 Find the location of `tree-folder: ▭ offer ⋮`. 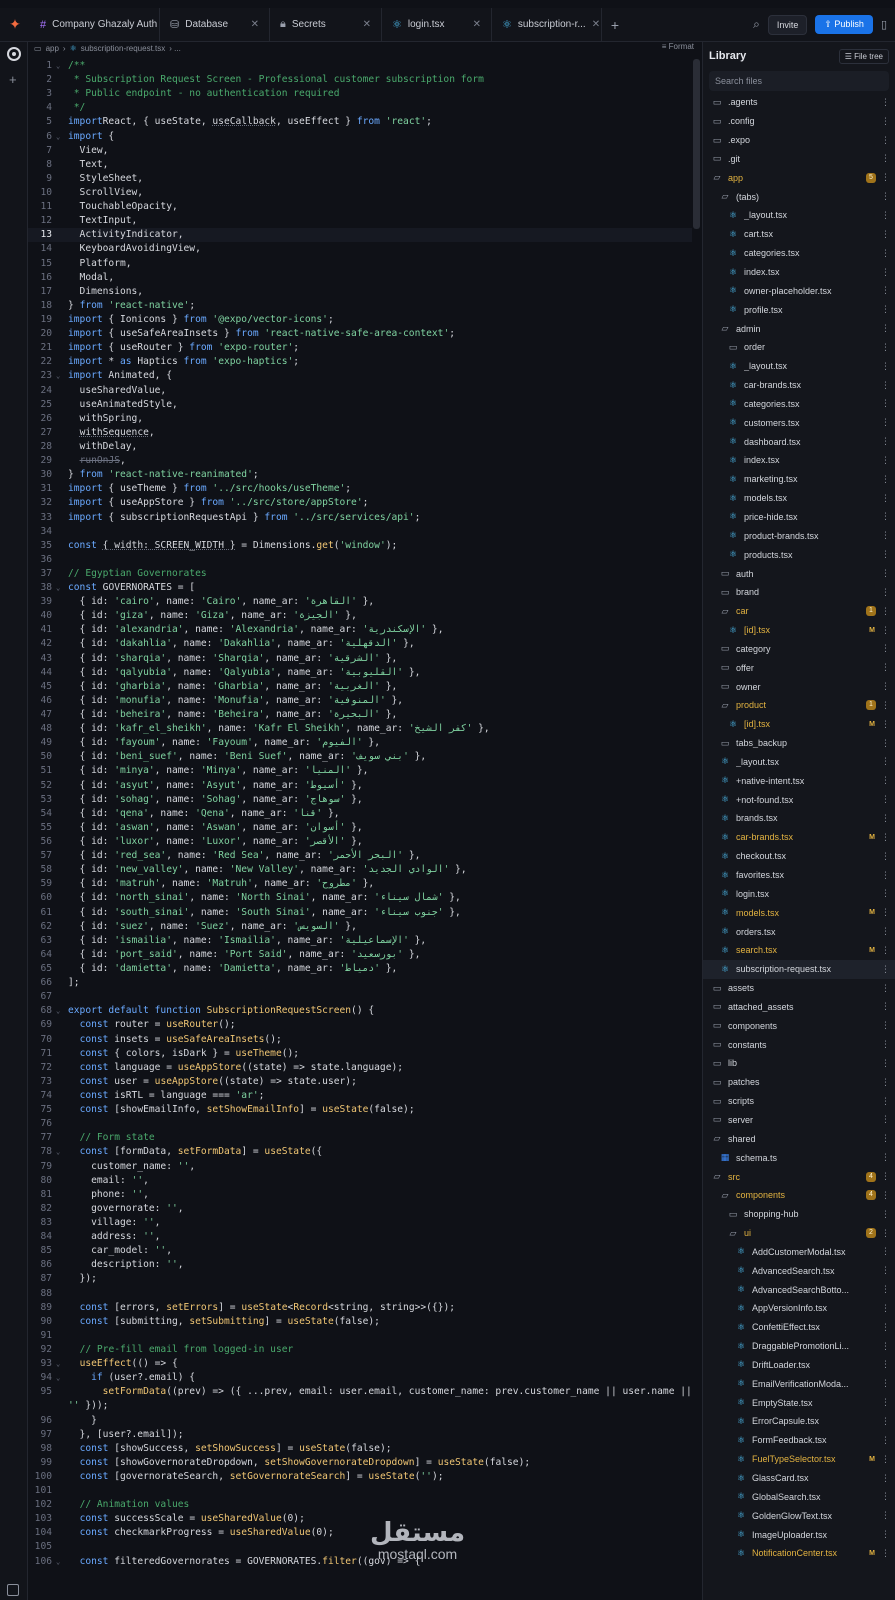

tree-folder: ▭ offer ⋮ is located at coordinates (799, 667).